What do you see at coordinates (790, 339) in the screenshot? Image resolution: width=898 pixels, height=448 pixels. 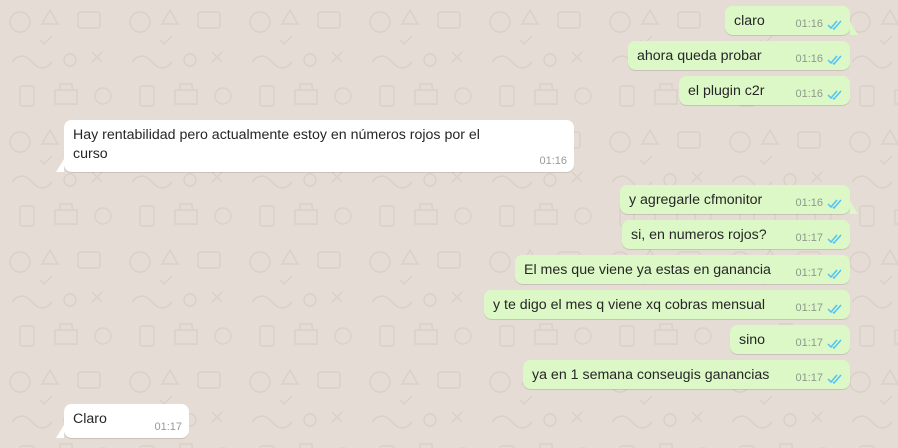 I see `message-outgoing: sino 01:17` at bounding box center [790, 339].